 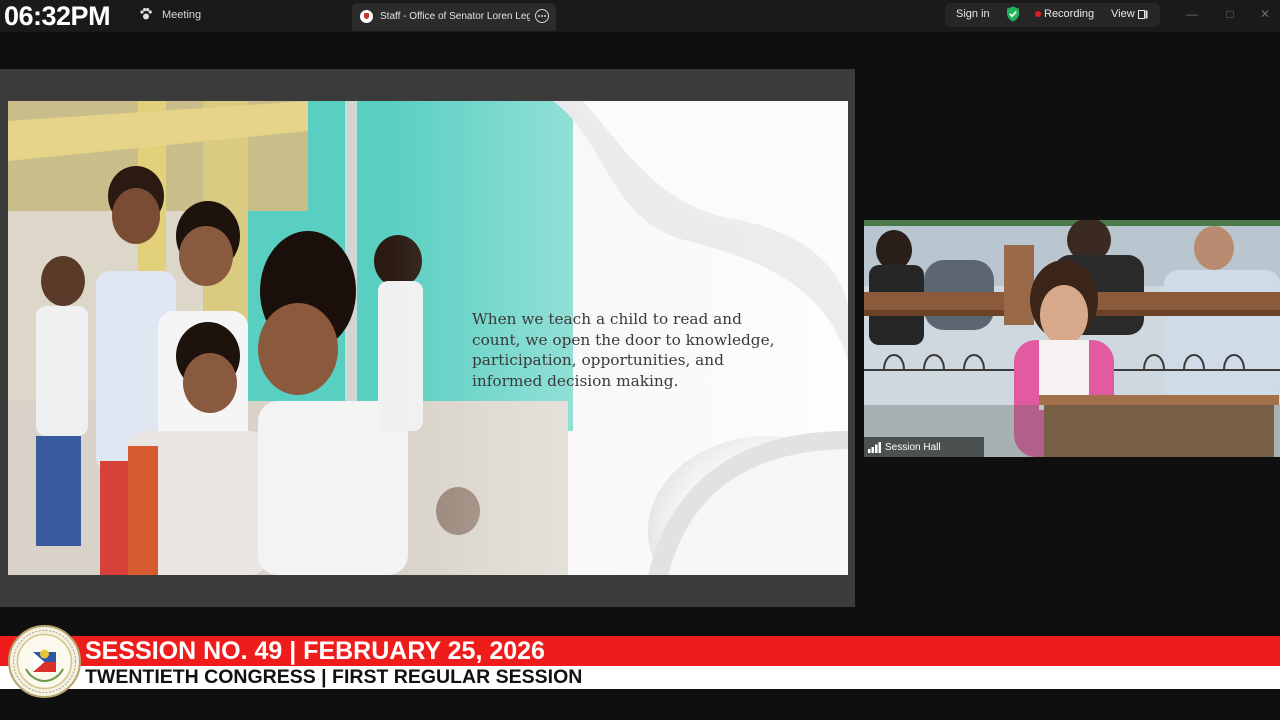 What do you see at coordinates (146, 14) in the screenshot?
I see `paw-icon` at bounding box center [146, 14].